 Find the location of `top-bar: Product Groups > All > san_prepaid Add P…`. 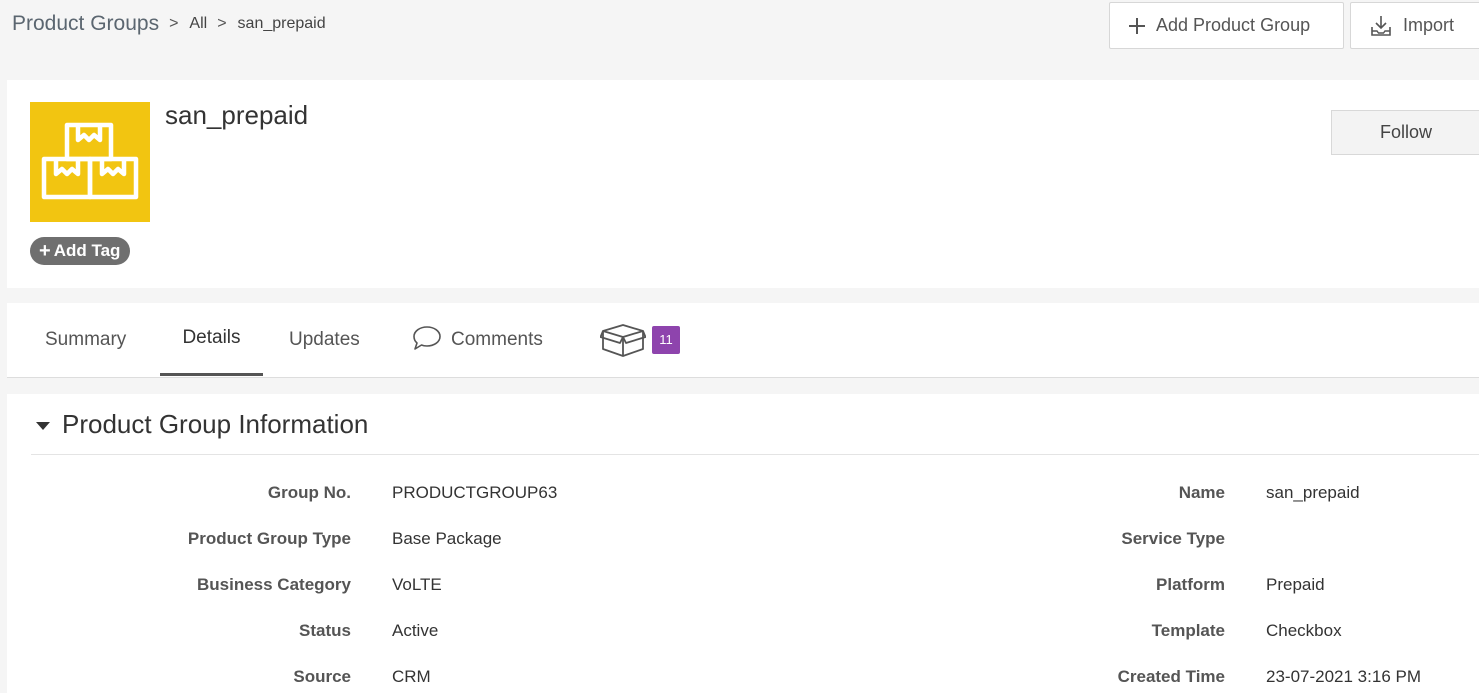

top-bar: Product Groups > All > san_prepaid Add P… is located at coordinates (739, 26).